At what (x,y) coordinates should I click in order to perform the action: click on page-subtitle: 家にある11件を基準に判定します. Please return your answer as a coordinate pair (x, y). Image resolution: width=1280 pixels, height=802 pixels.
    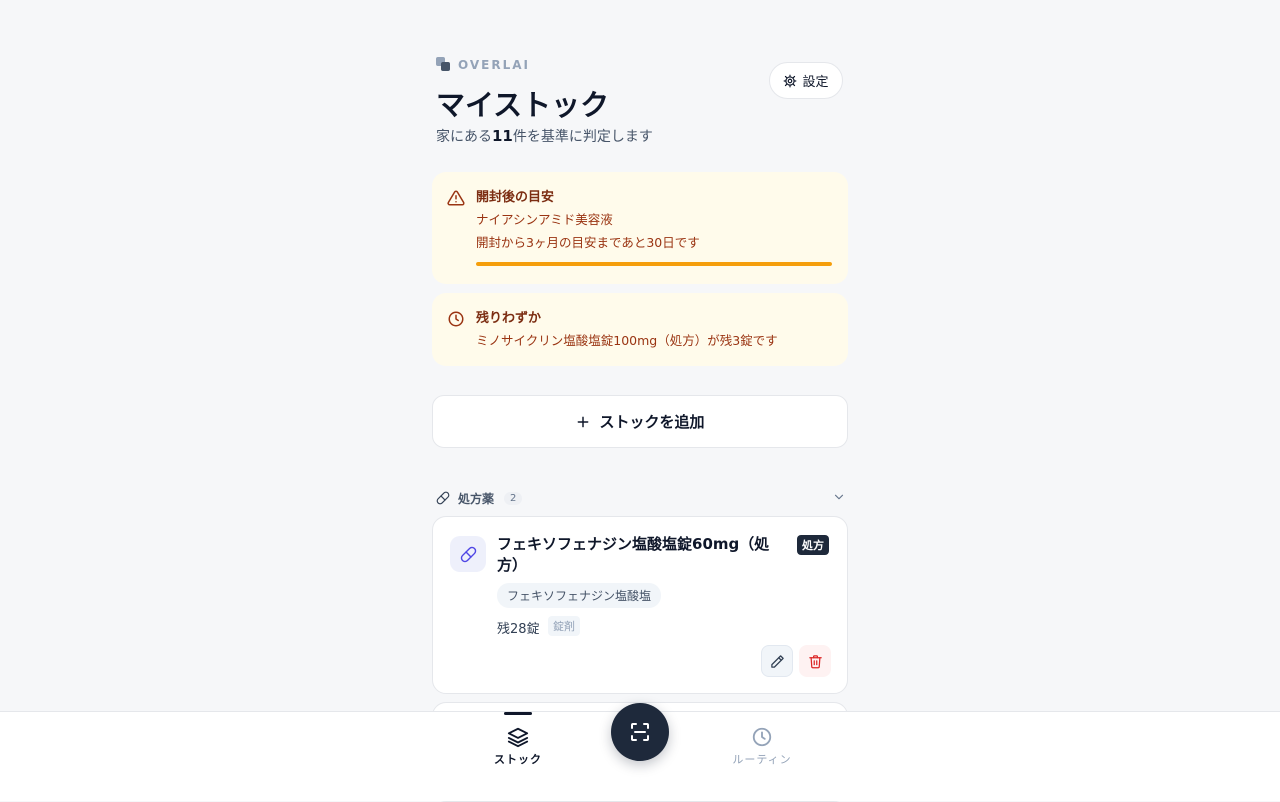
    Looking at the image, I should click on (544, 136).